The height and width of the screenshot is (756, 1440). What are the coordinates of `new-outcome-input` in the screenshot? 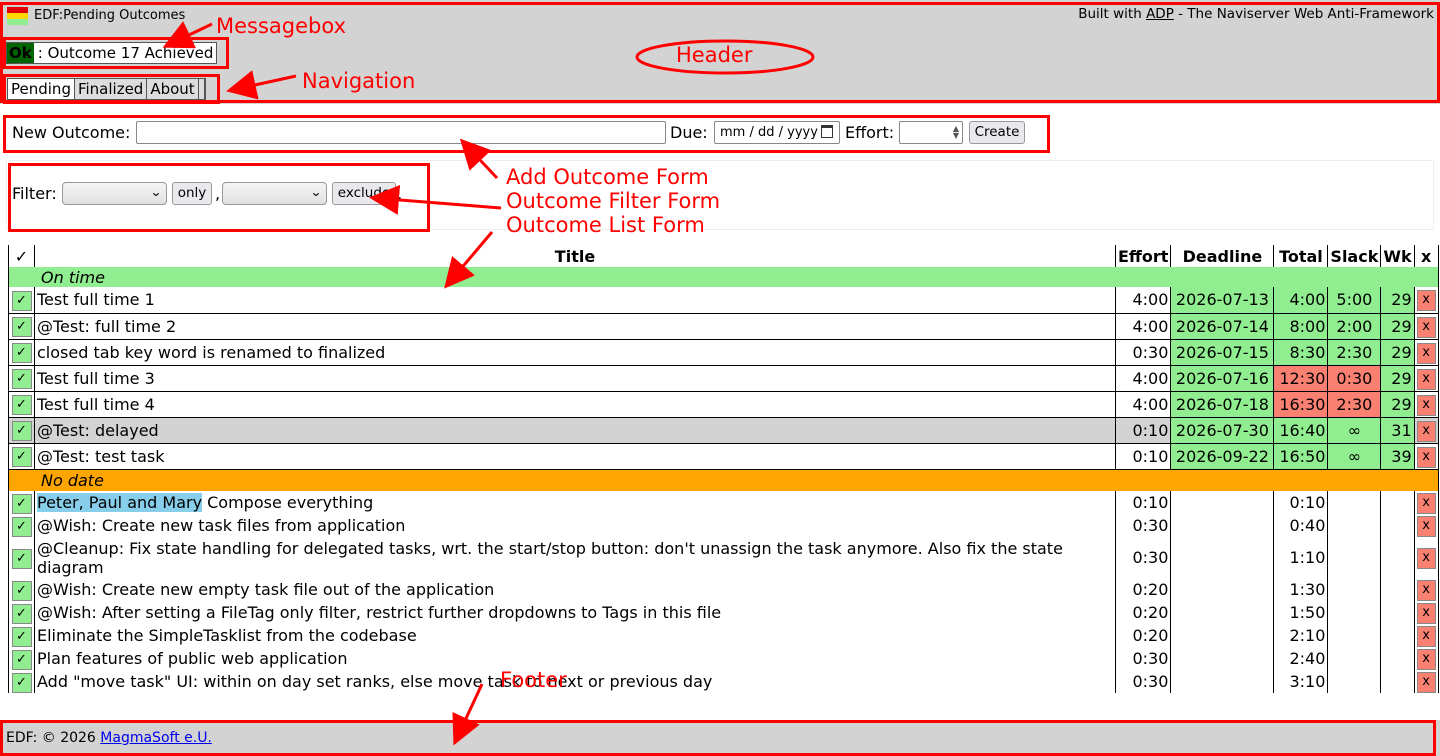 It's located at (401, 132).